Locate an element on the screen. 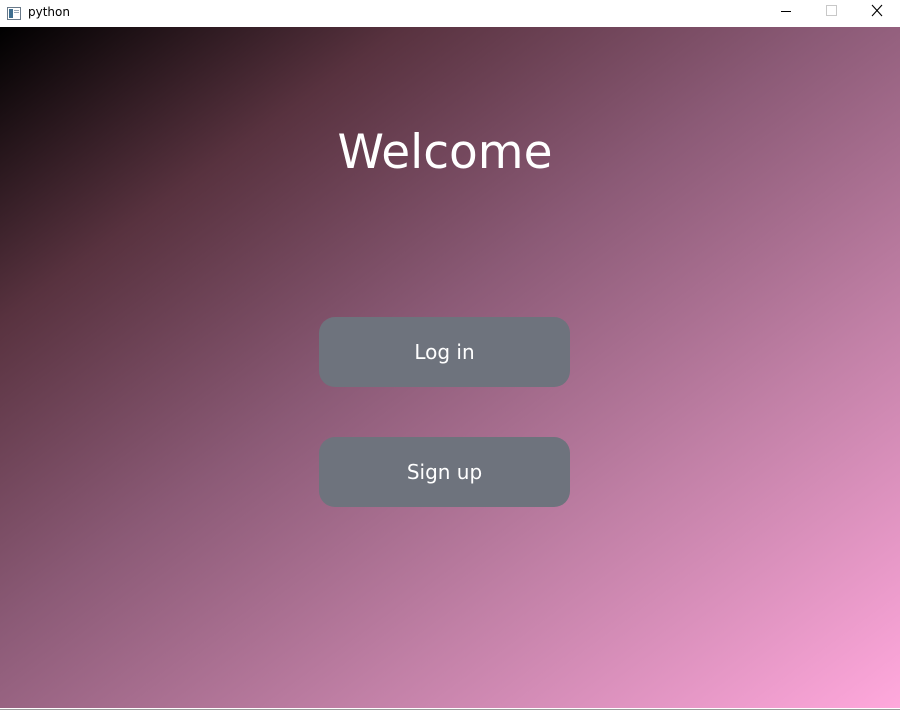  signup-button: Sign up is located at coordinates (444, 472).